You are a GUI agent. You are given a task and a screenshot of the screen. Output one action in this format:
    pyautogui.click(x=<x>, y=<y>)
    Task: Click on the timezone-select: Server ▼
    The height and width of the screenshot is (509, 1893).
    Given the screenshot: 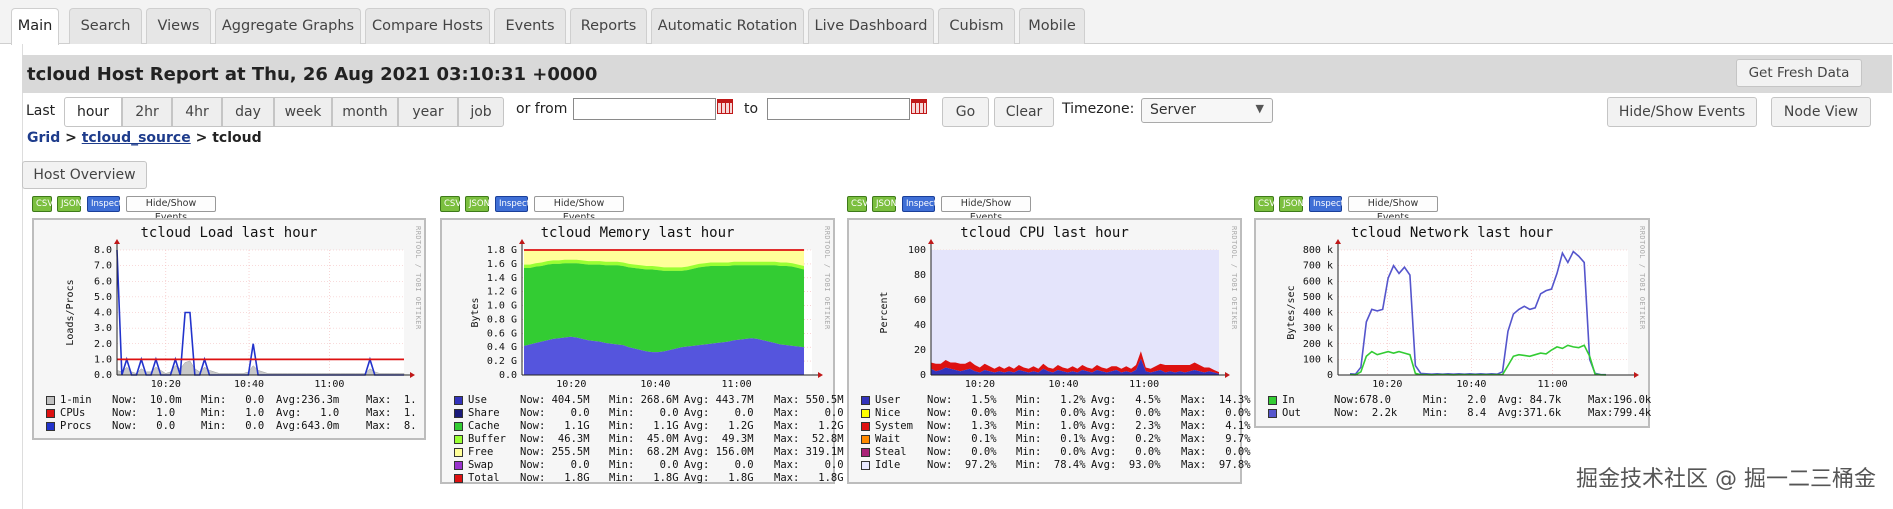 What is the action you would take?
    pyautogui.click(x=1207, y=110)
    